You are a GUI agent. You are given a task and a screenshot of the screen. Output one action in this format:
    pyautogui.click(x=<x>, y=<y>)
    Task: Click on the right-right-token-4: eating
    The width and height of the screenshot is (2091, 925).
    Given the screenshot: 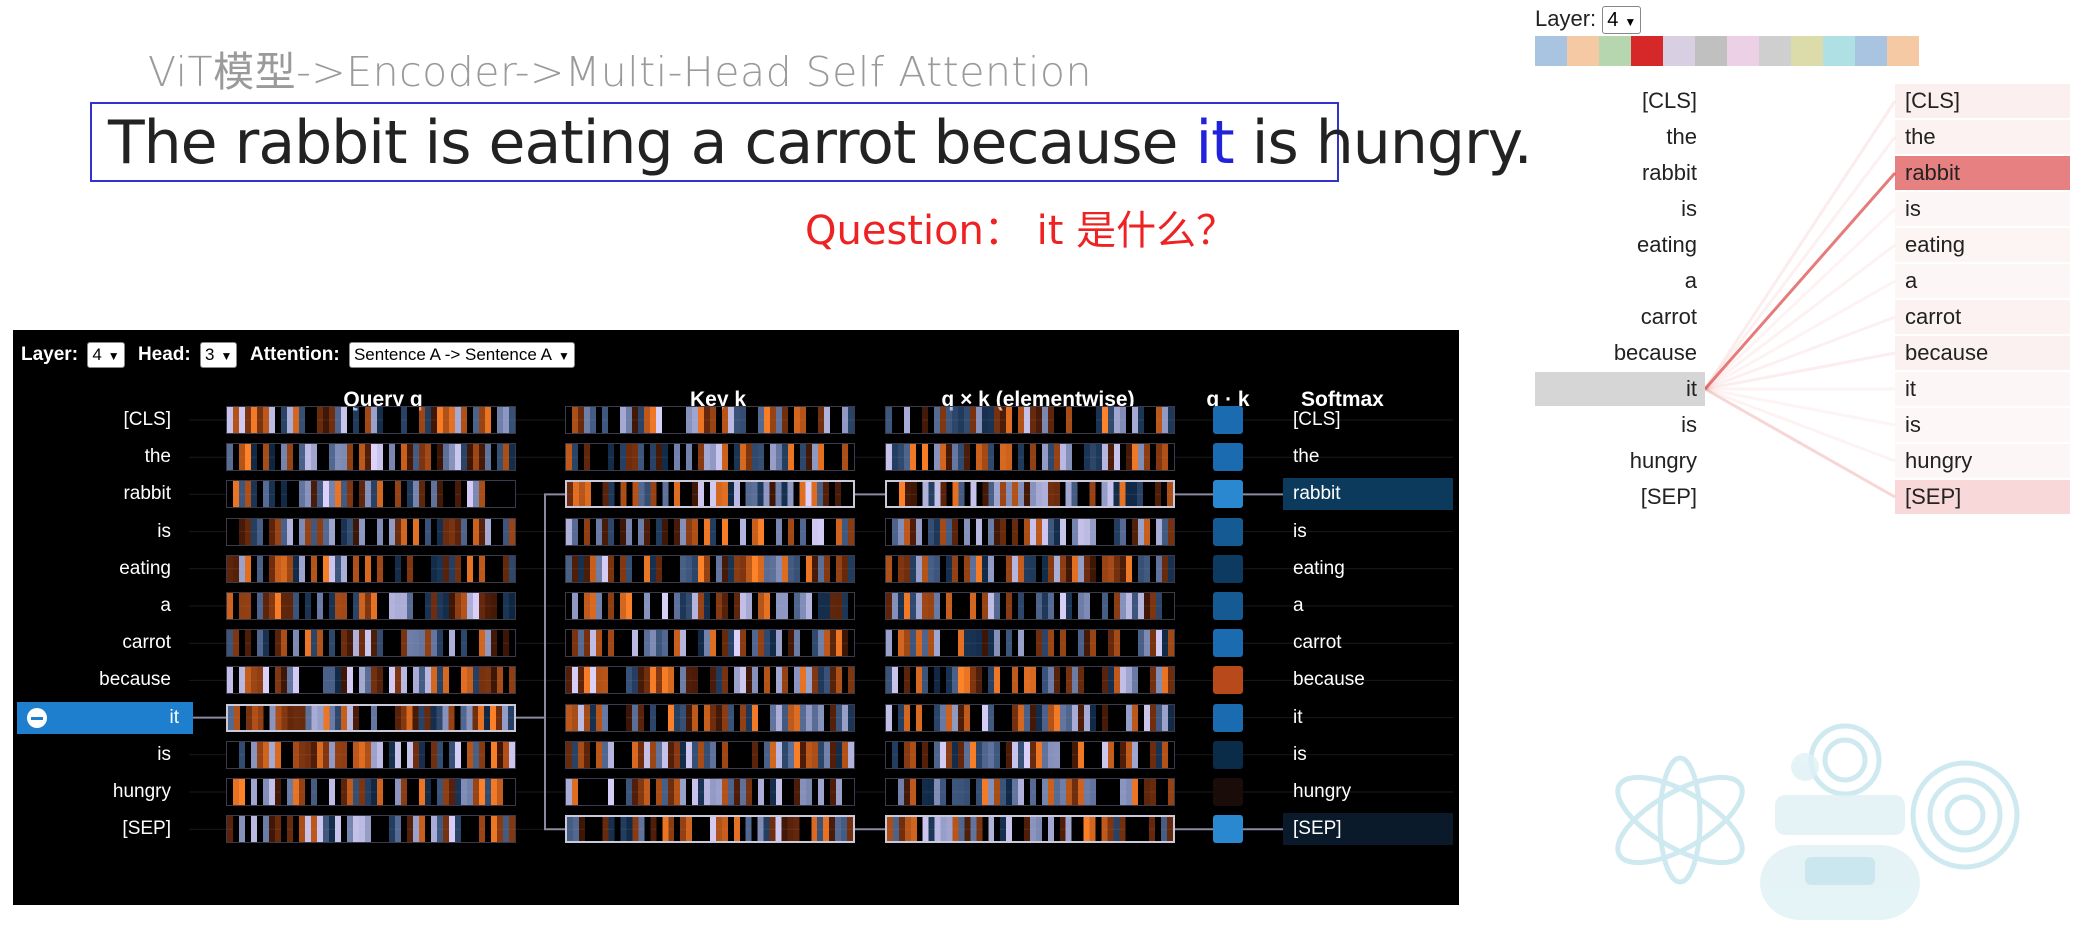 What is the action you would take?
    pyautogui.click(x=1982, y=245)
    